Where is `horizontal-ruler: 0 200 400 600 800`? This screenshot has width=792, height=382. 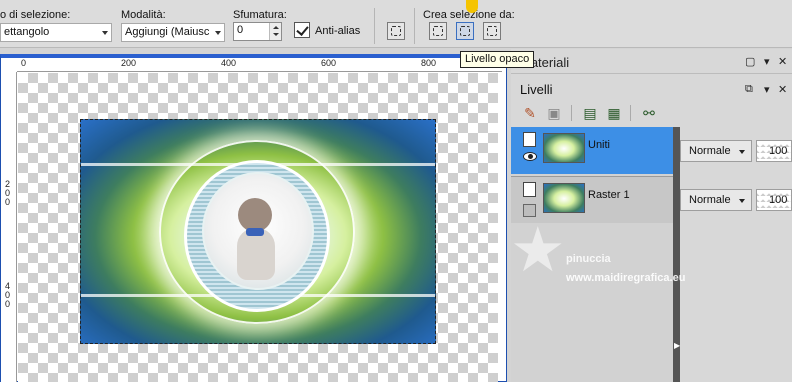 horizontal-ruler: 0 200 400 600 800 is located at coordinates (259, 65).